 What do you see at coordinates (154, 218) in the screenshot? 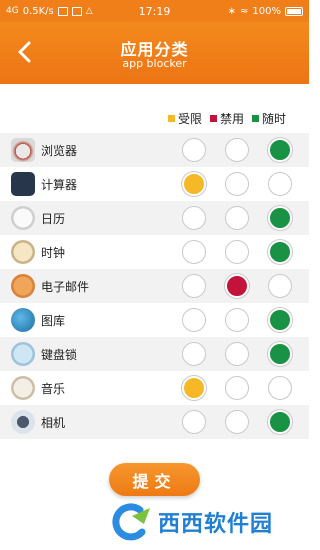
I see `app-row-calendar: 日历` at bounding box center [154, 218].